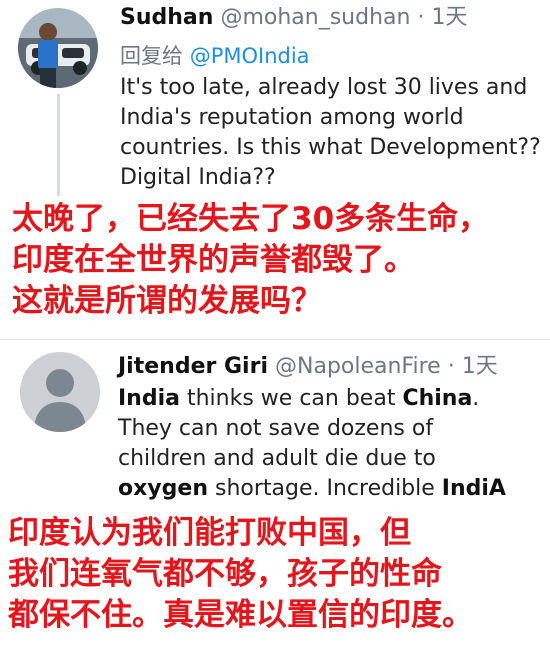 The width and height of the screenshot is (550, 657). I want to click on author-handle: @NapoleanFire, so click(358, 366).